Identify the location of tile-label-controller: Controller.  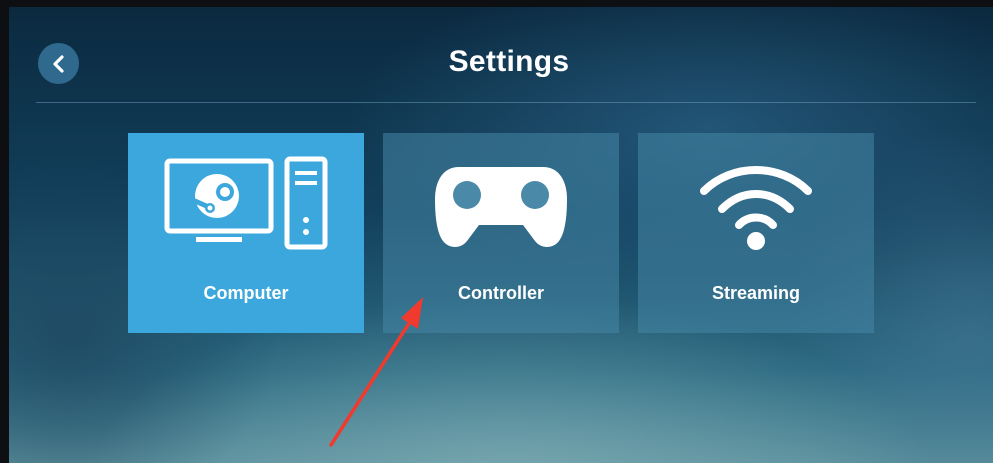
(500, 293).